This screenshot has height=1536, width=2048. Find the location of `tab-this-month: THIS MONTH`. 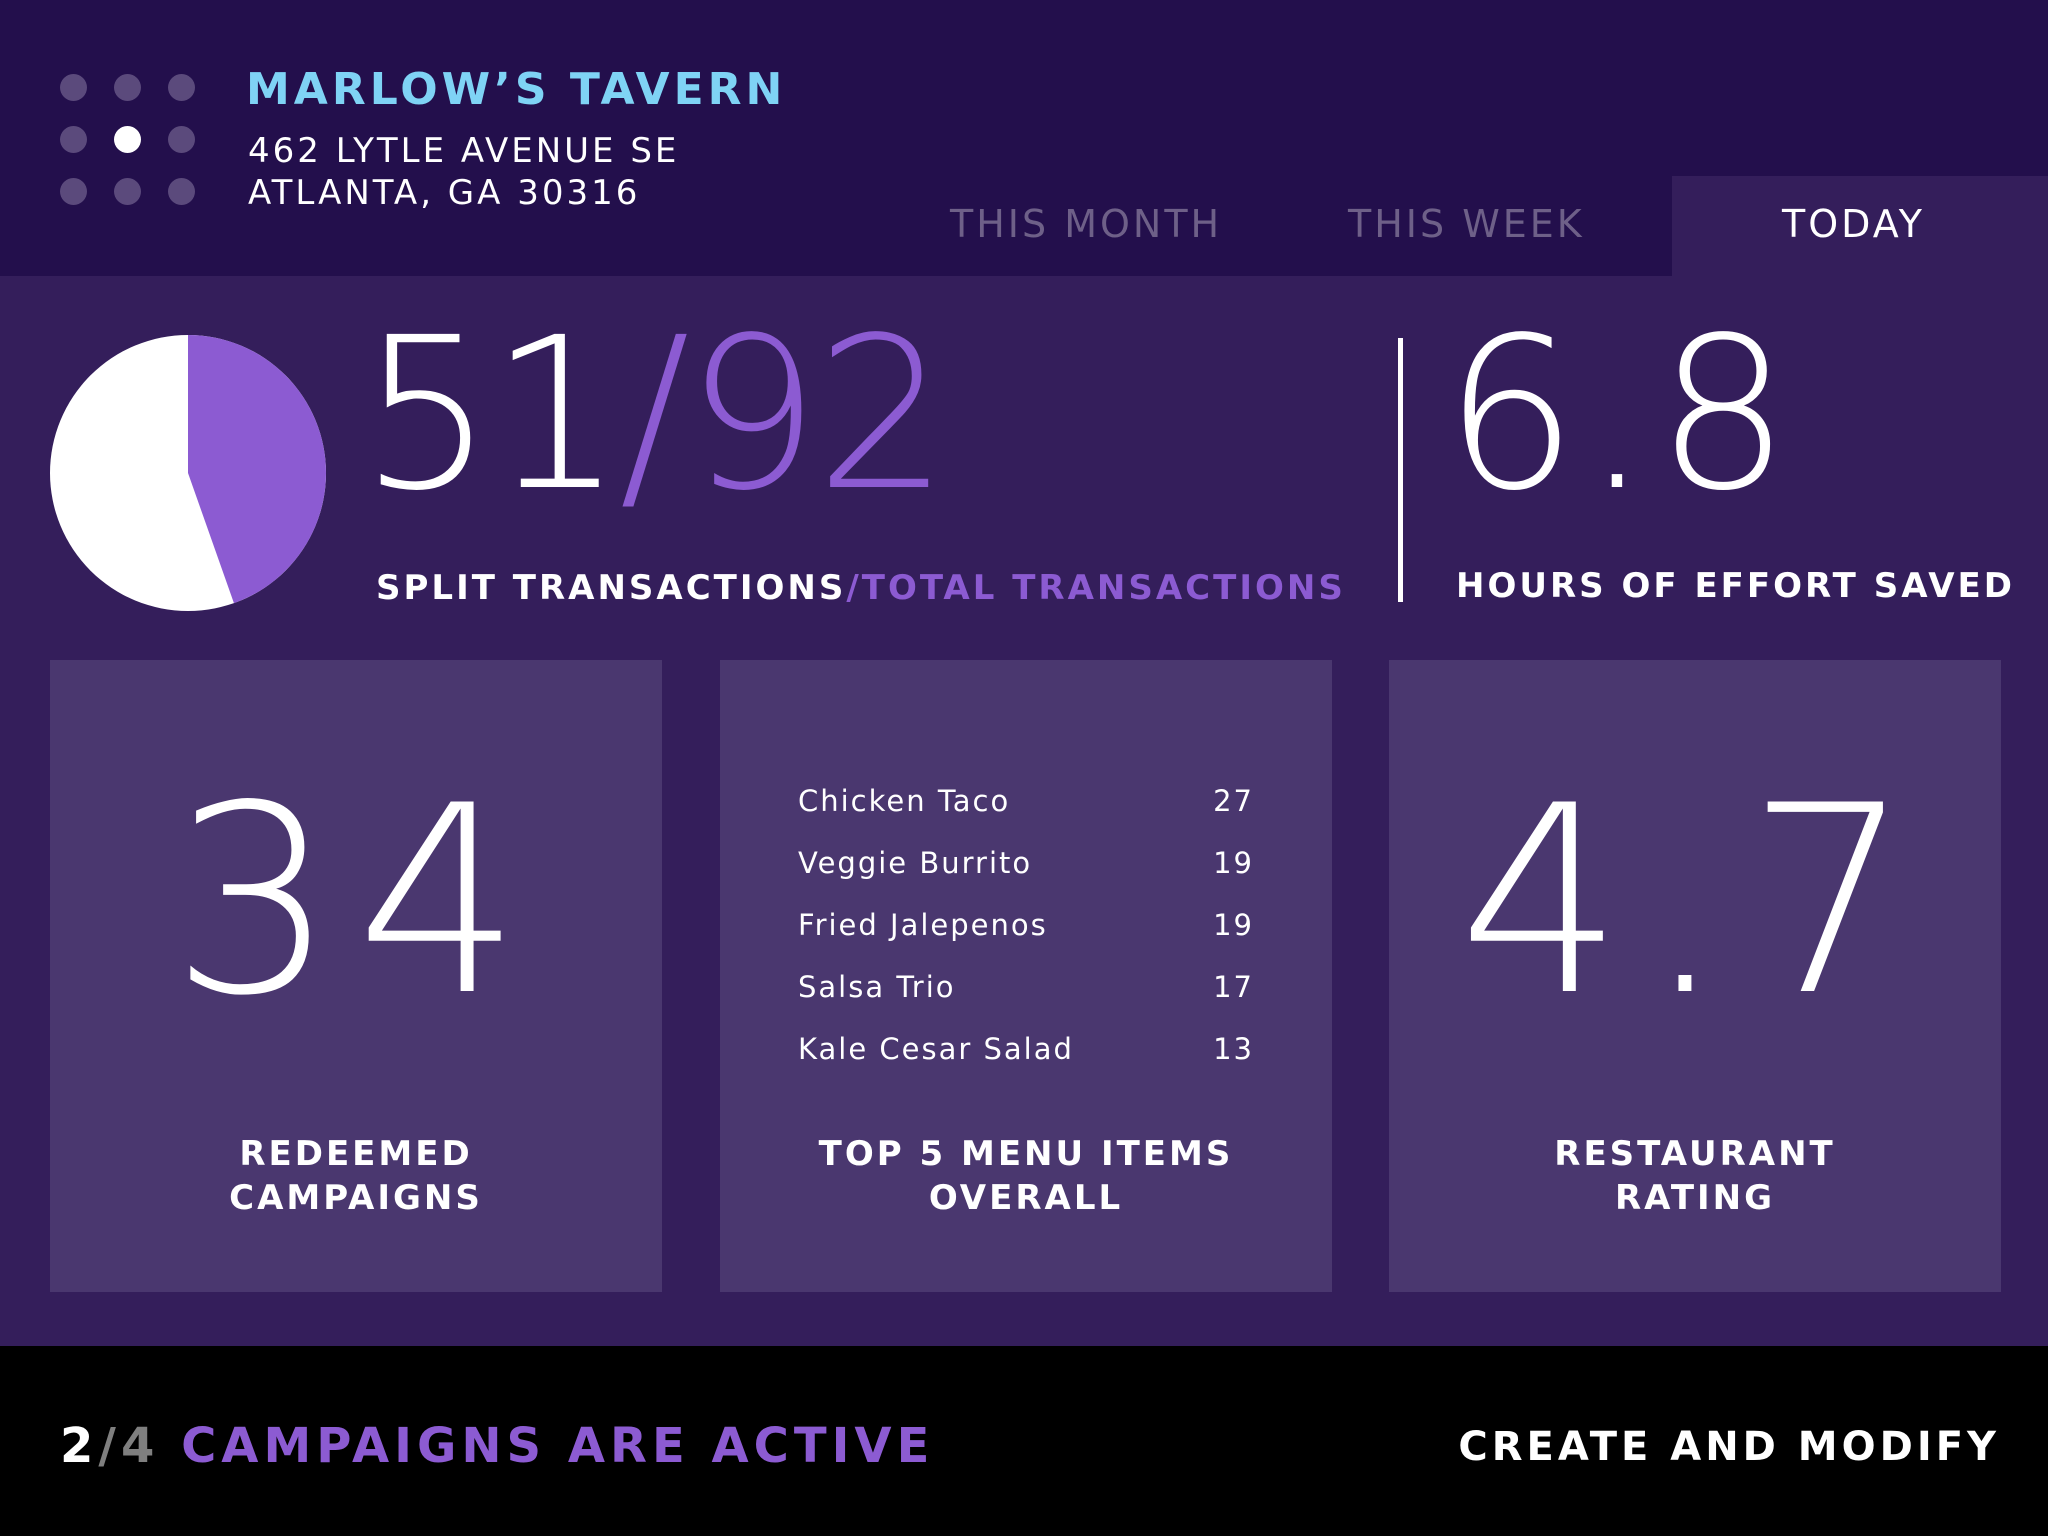

tab-this-month: THIS MONTH is located at coordinates (1086, 224).